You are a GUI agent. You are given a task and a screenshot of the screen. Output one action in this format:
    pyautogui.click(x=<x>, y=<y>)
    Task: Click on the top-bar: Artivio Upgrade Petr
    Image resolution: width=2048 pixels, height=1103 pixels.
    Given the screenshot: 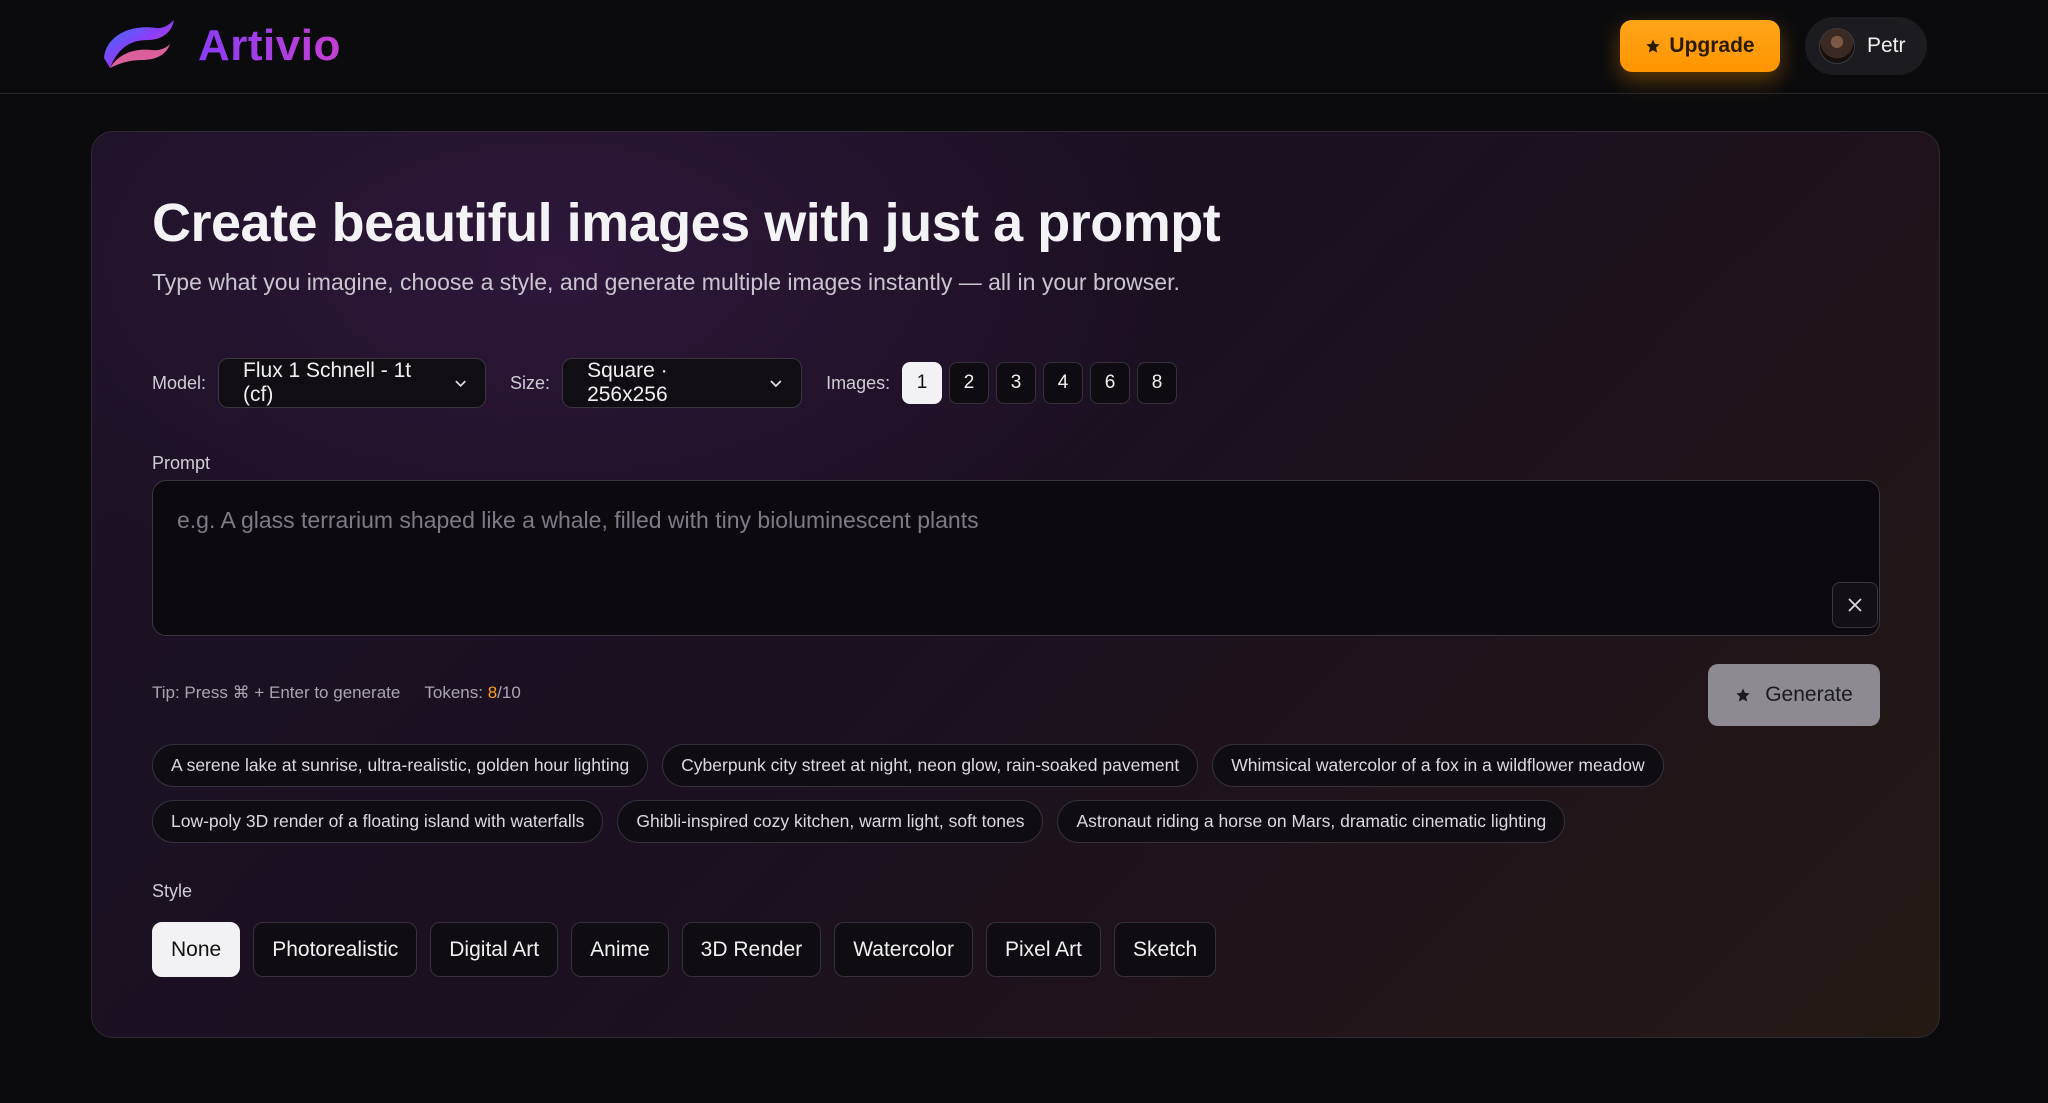 What is the action you would take?
    pyautogui.click(x=1024, y=47)
    